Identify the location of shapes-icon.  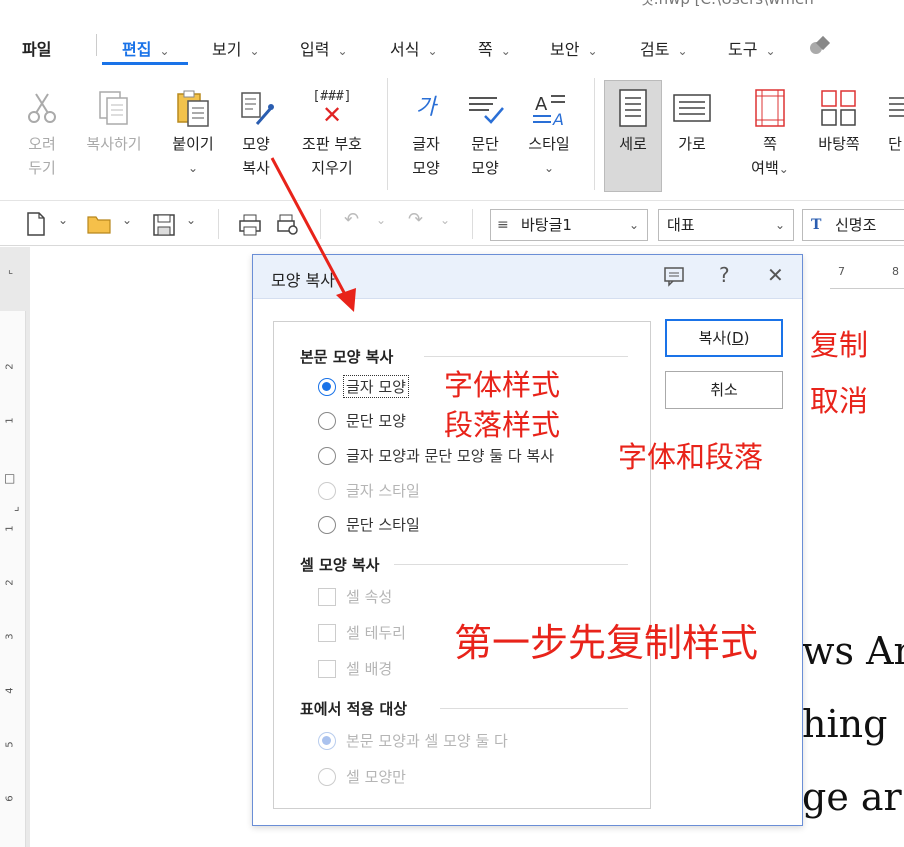
(820, 46).